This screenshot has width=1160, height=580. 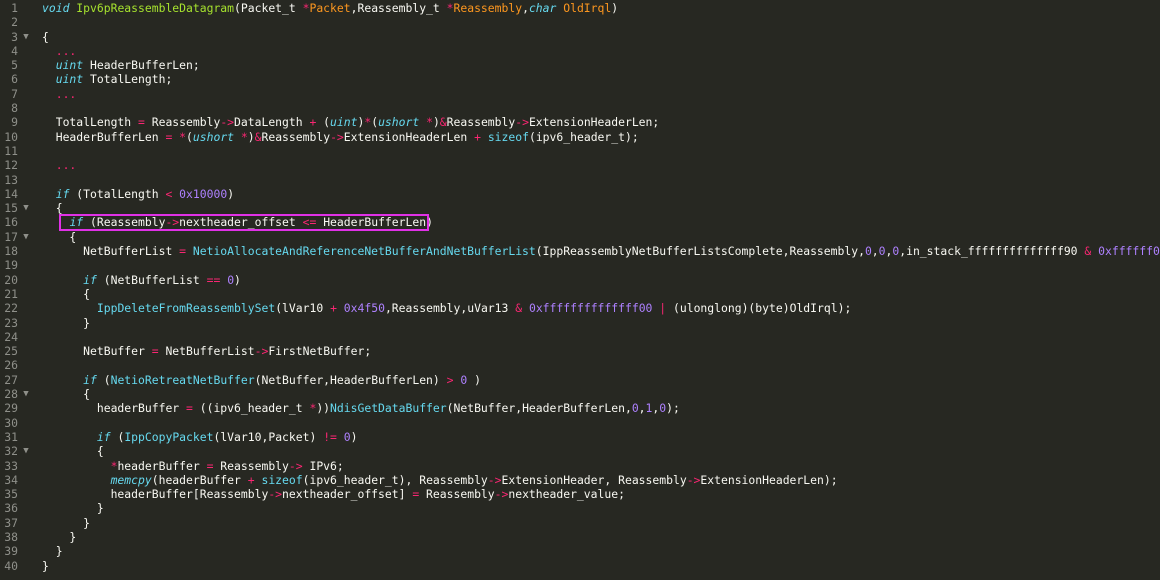 What do you see at coordinates (11, 265) in the screenshot?
I see `line-number: 19` at bounding box center [11, 265].